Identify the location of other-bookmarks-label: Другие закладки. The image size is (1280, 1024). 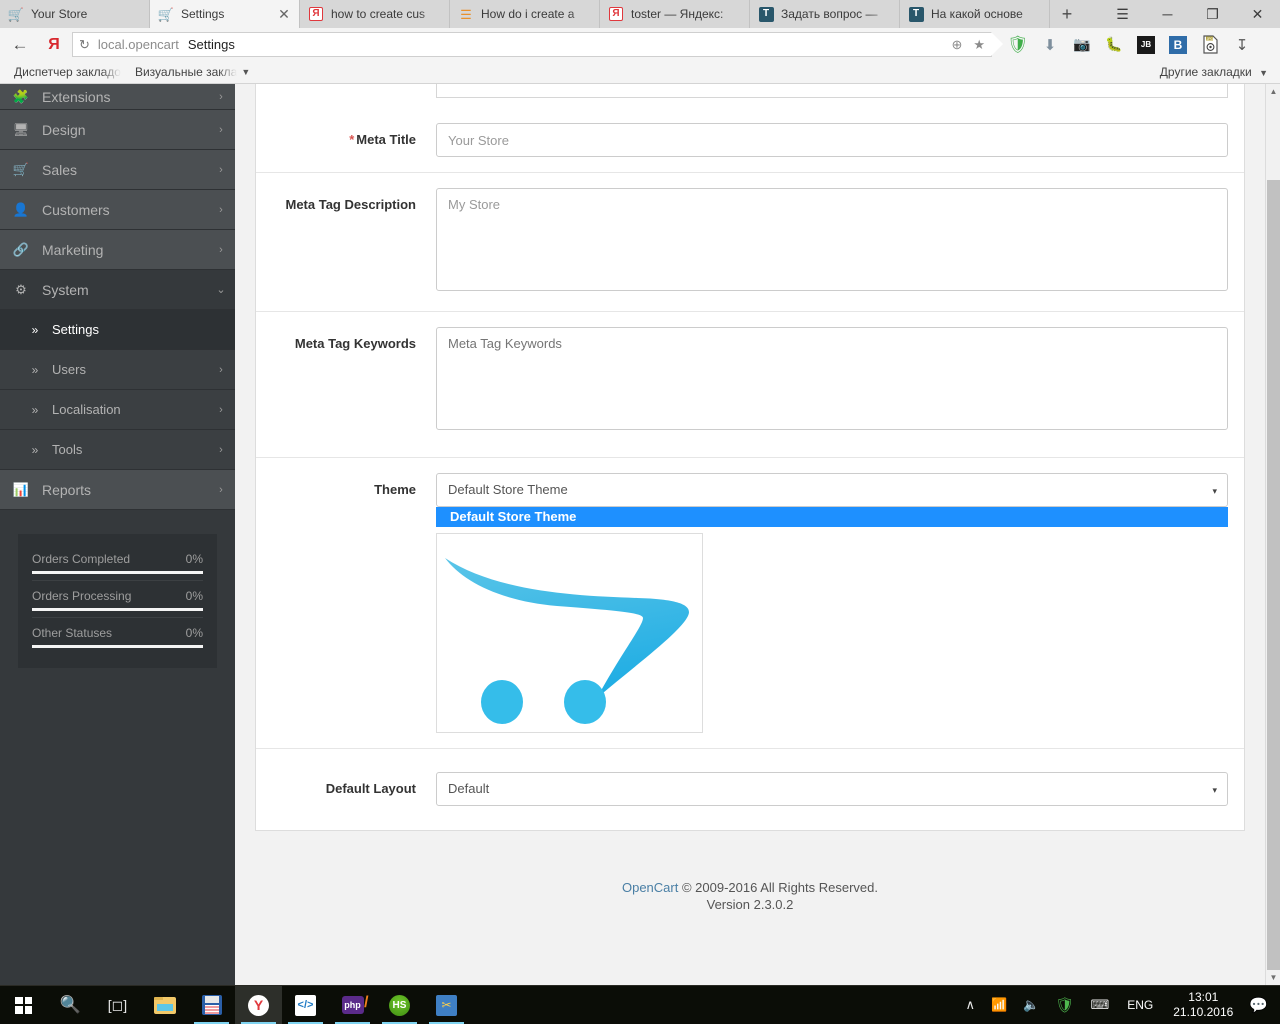
(1205, 72).